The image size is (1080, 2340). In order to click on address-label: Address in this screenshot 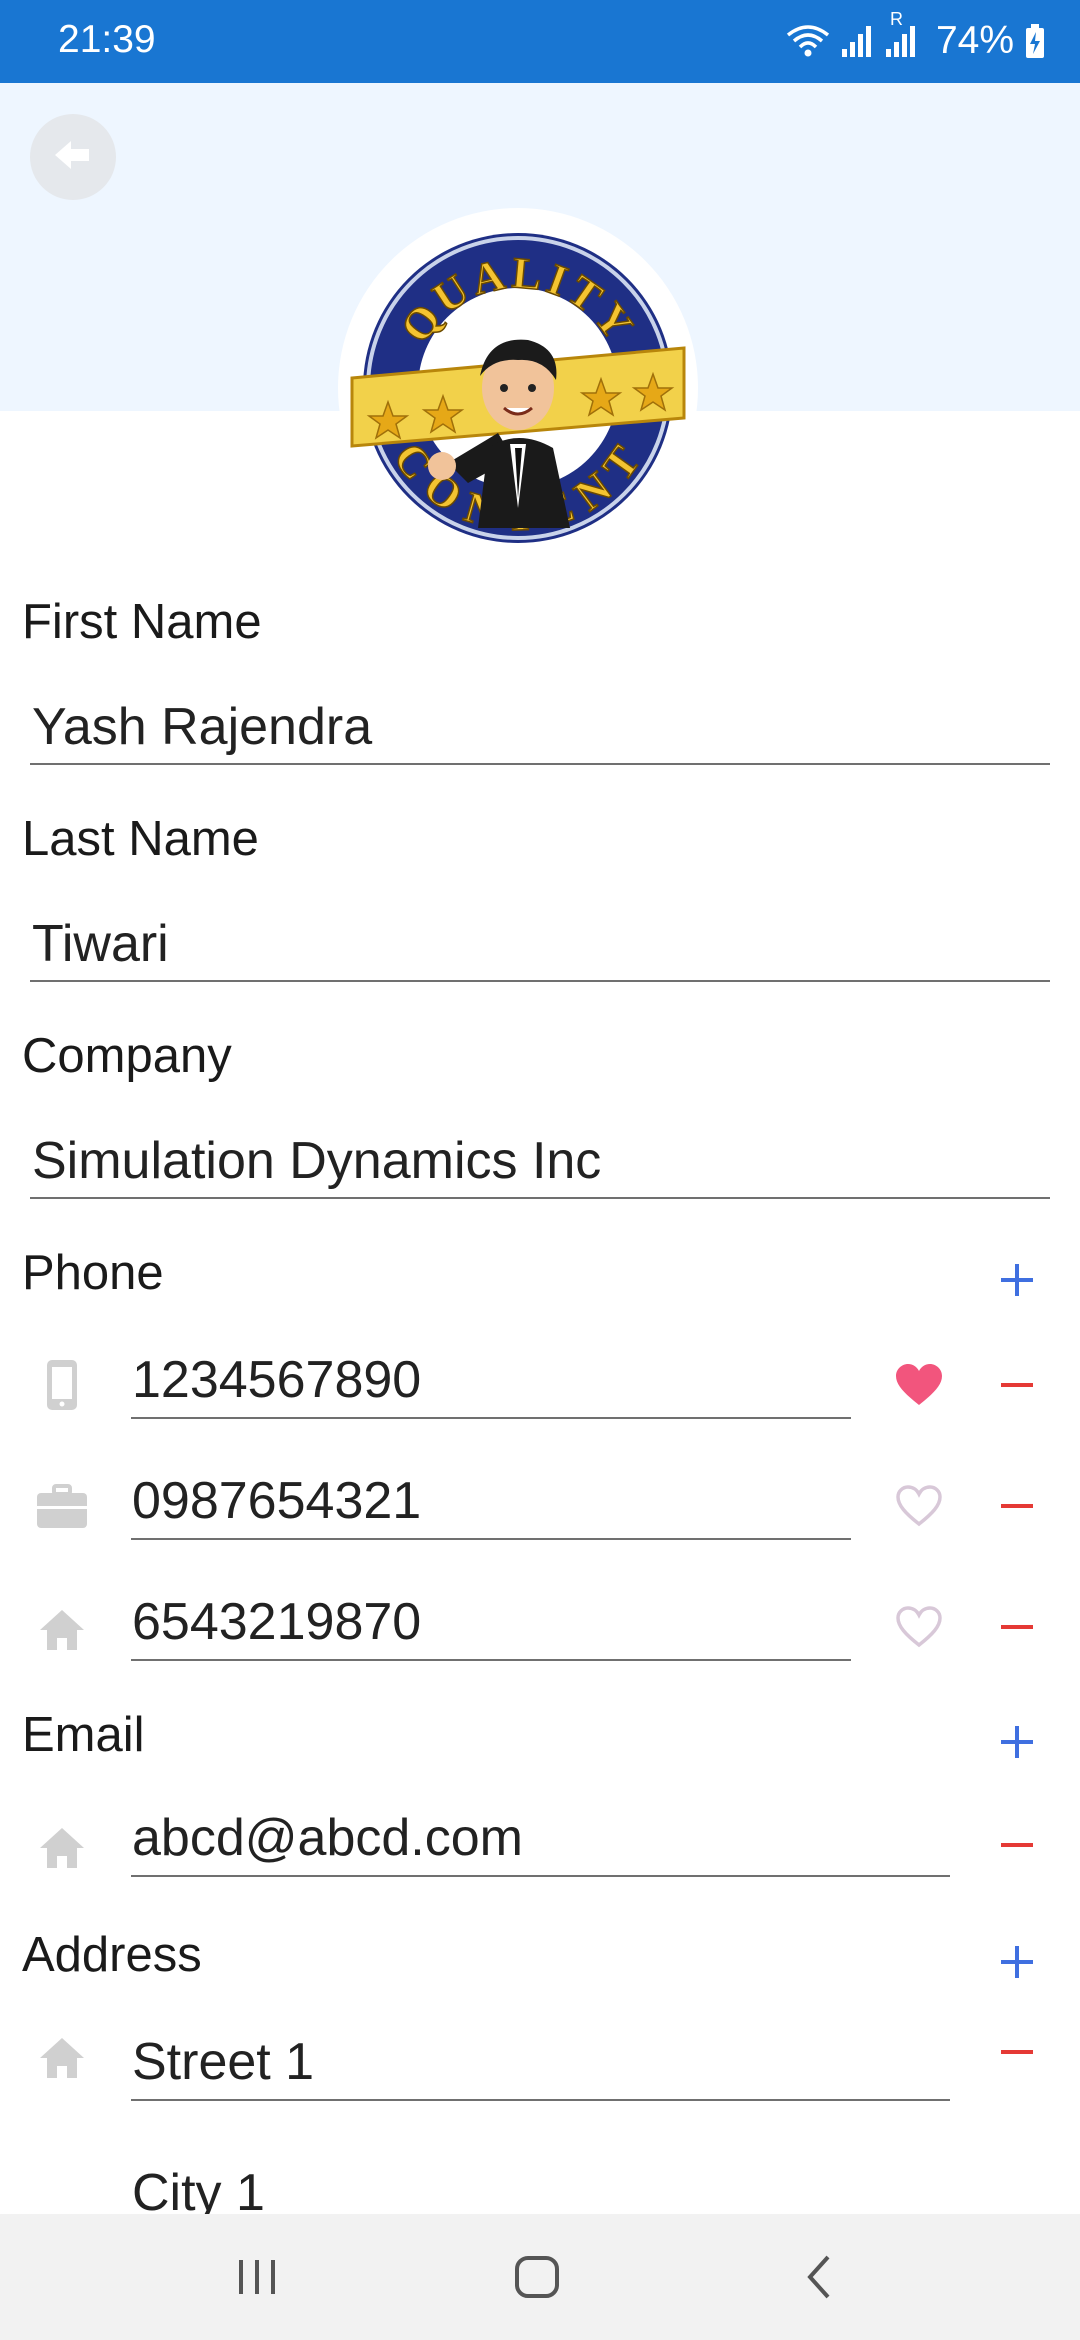, I will do `click(112, 1955)`.